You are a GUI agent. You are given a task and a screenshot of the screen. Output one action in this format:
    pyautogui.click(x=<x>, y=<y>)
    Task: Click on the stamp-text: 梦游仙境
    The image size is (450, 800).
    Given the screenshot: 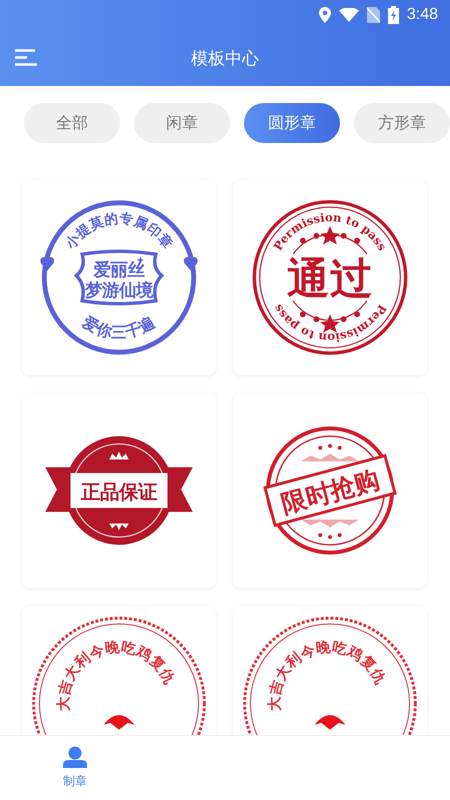 What is the action you would take?
    pyautogui.click(x=119, y=290)
    